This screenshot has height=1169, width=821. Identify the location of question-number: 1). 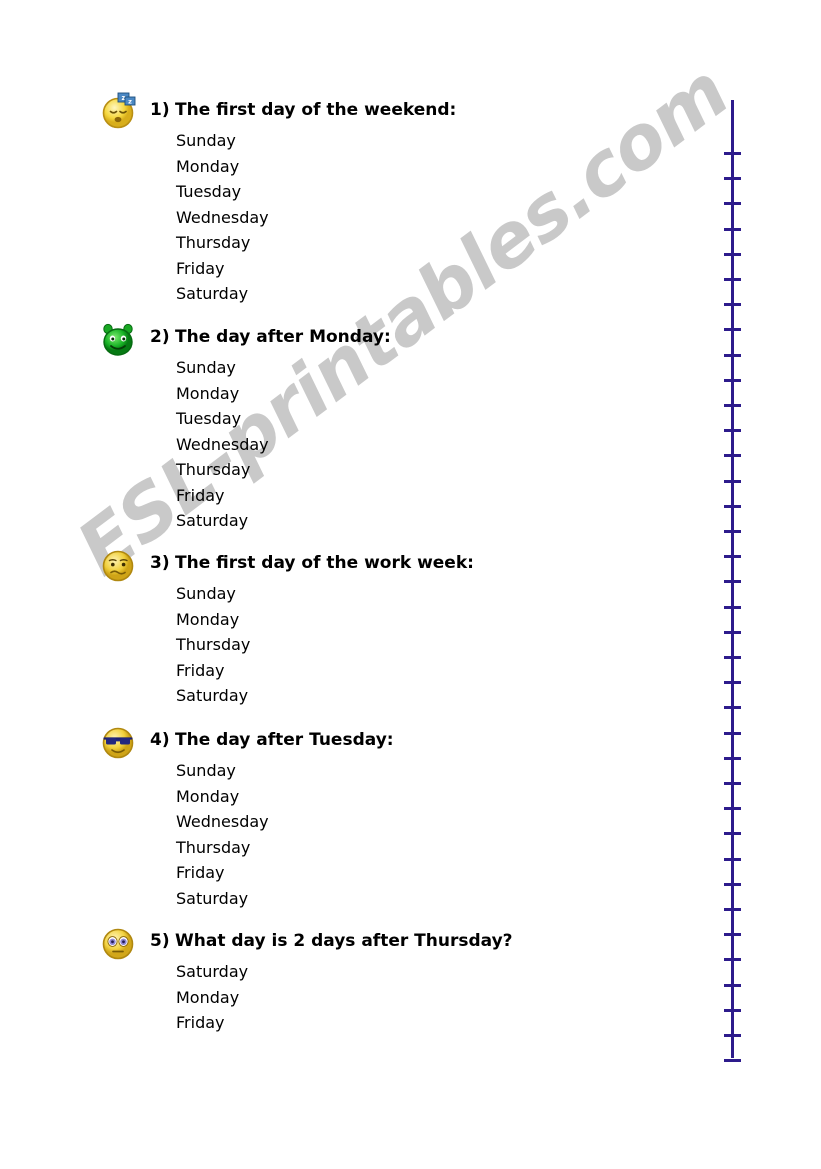
(160, 110).